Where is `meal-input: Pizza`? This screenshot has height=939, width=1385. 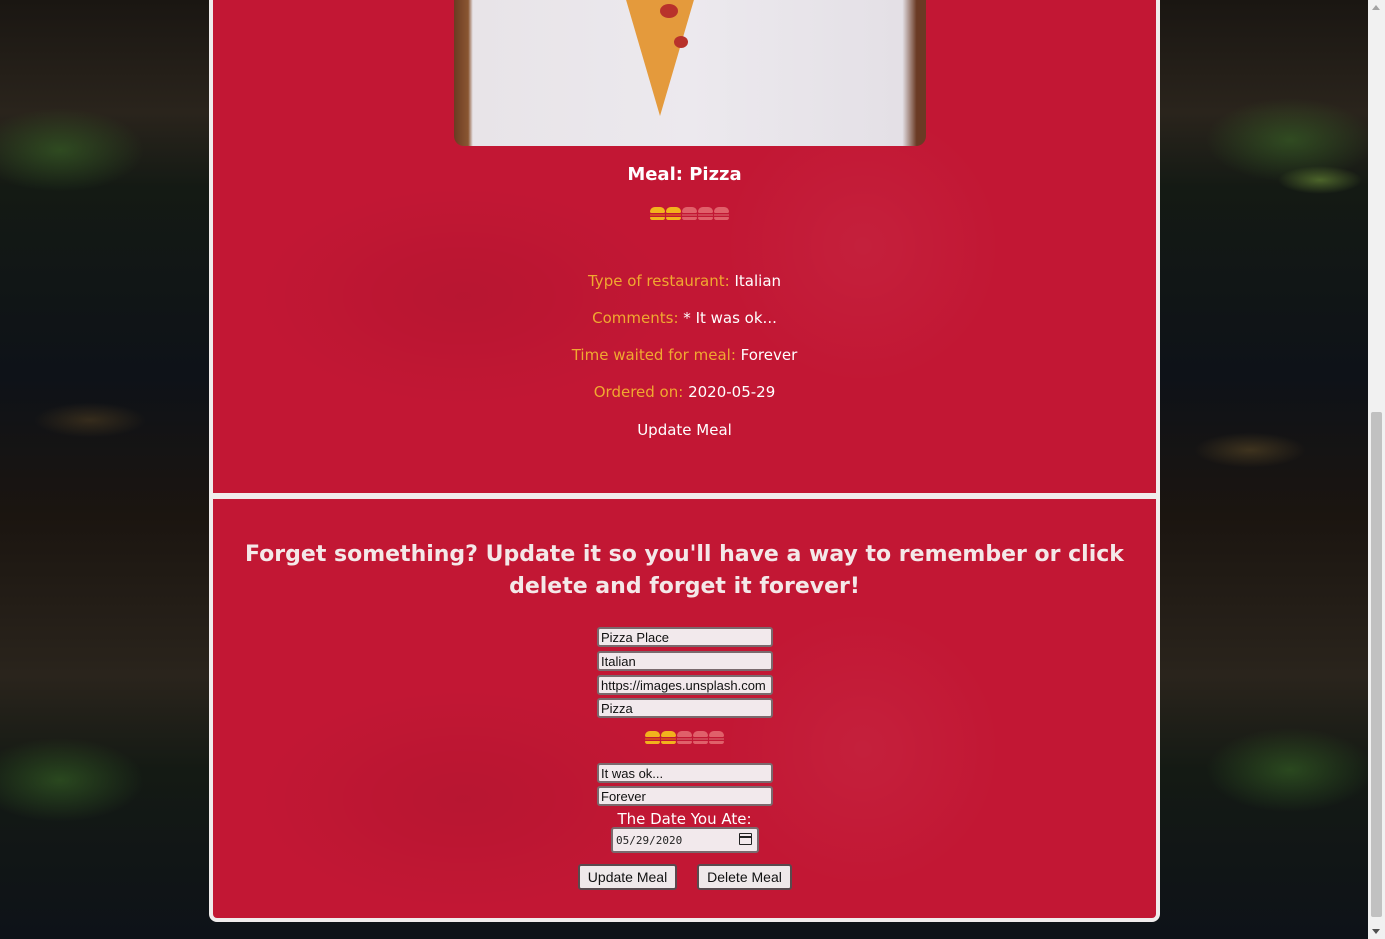 meal-input: Pizza is located at coordinates (685, 708).